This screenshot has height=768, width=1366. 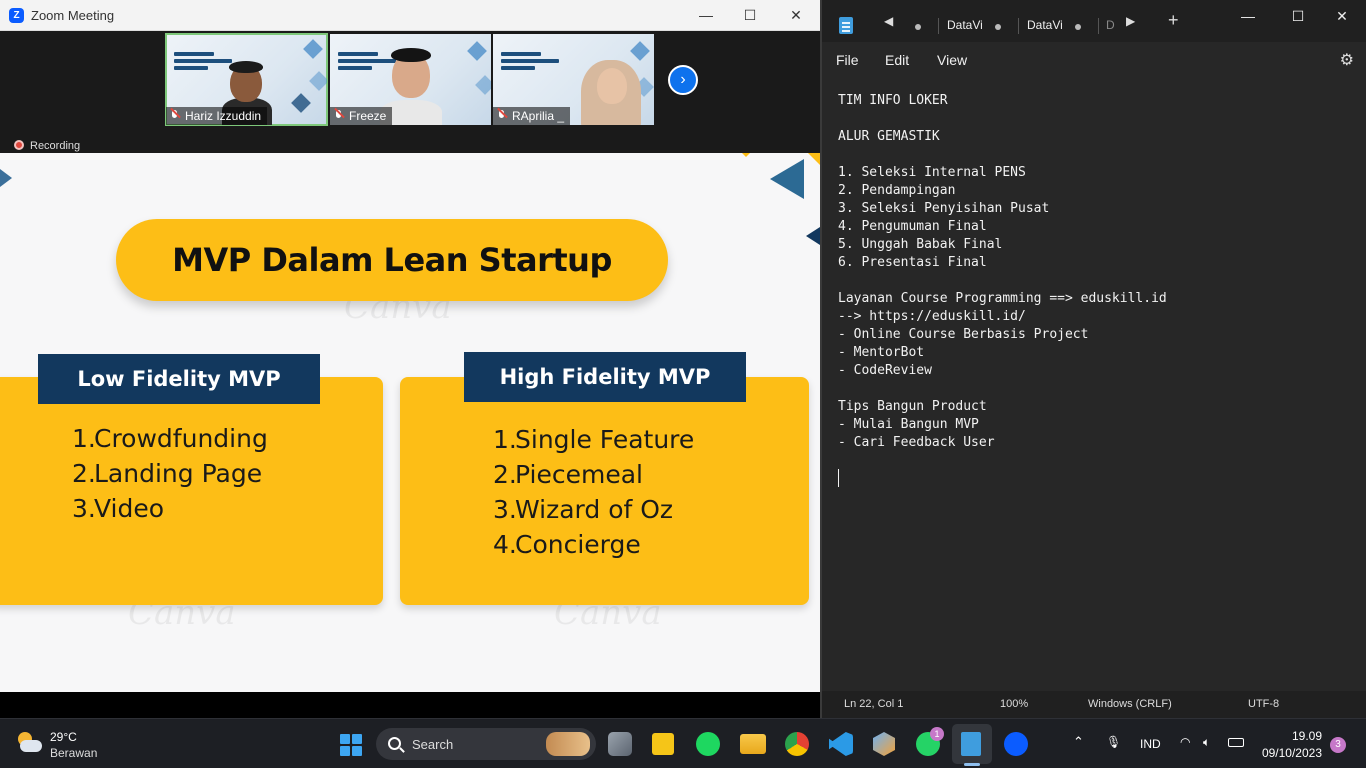 What do you see at coordinates (1264, 704) in the screenshot?
I see `encoding: UTF-8` at bounding box center [1264, 704].